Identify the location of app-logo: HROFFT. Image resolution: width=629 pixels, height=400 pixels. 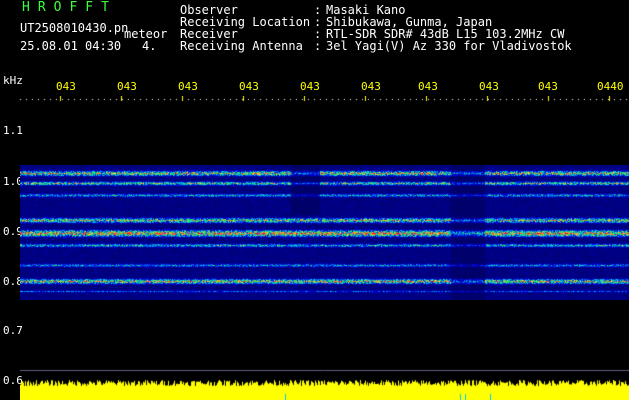
(69, 7).